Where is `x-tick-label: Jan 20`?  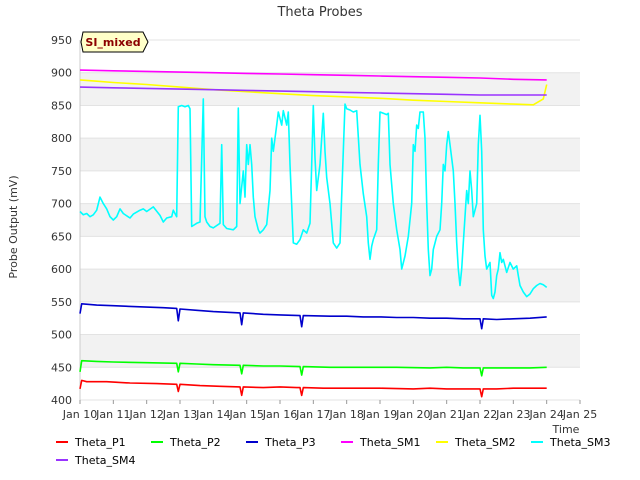 x-tick-label: Jan 20 is located at coordinates (412, 414).